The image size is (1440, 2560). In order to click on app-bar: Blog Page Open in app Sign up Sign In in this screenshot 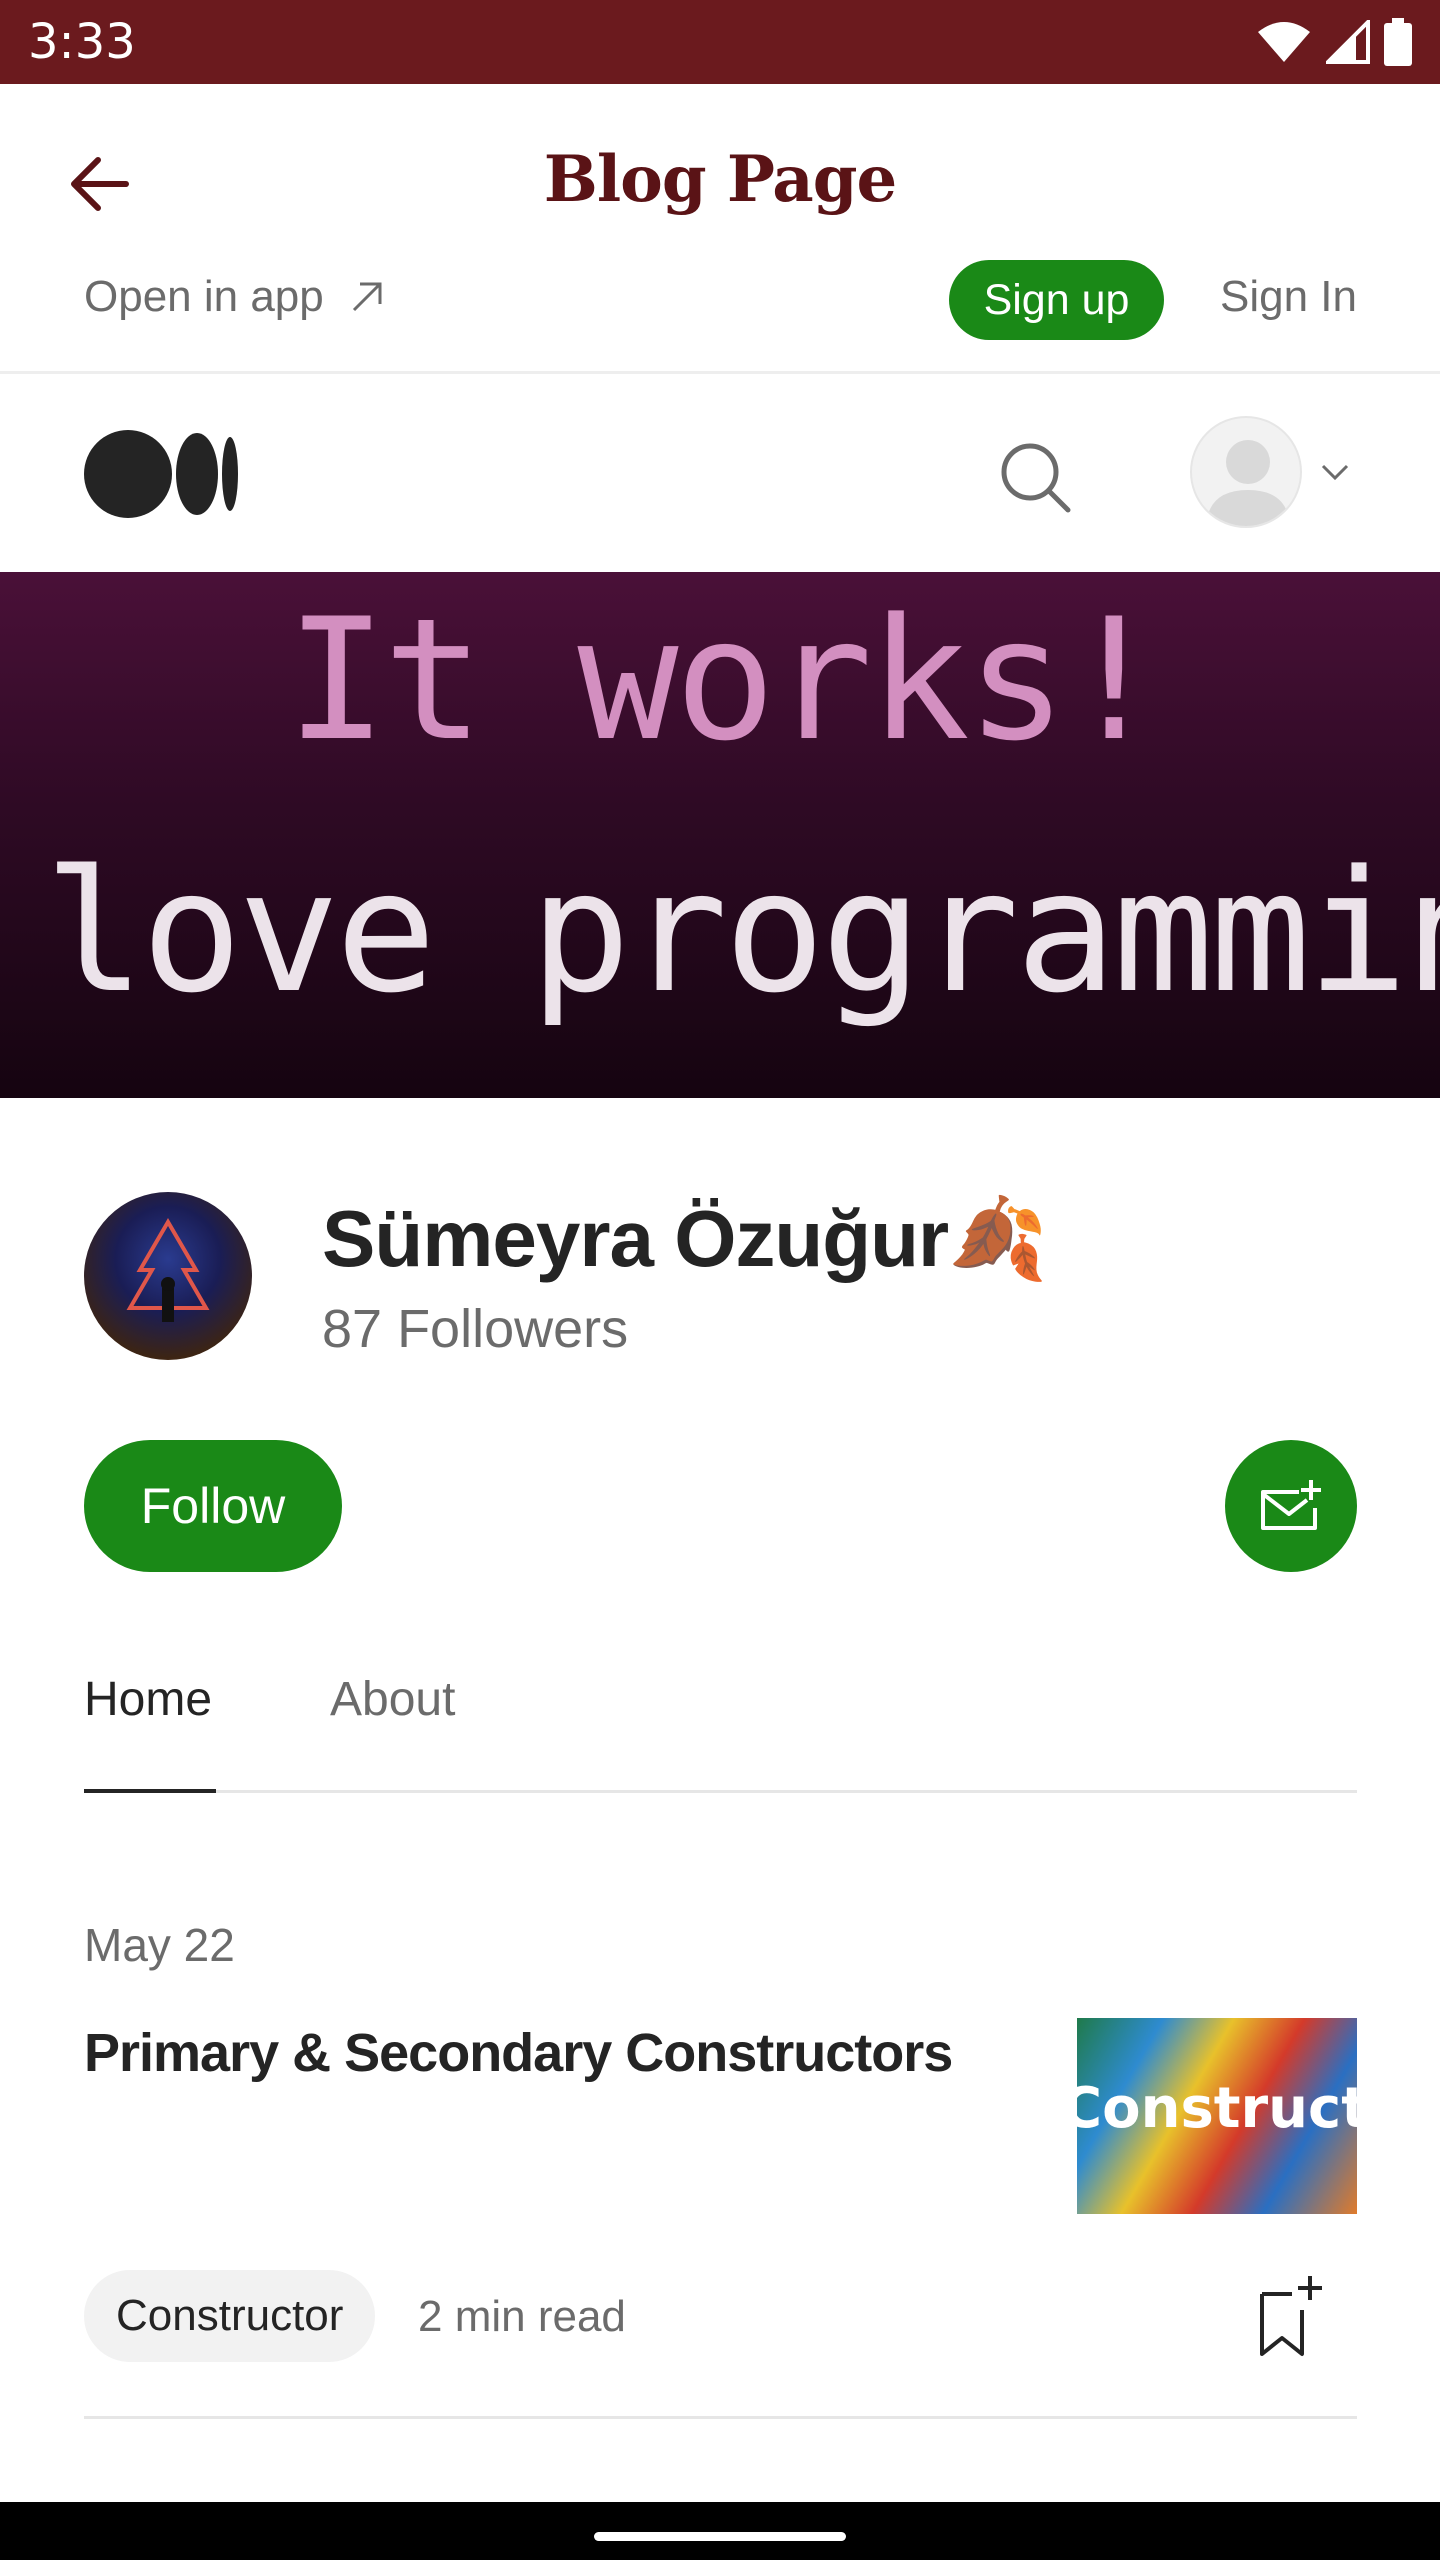, I will do `click(720, 229)`.